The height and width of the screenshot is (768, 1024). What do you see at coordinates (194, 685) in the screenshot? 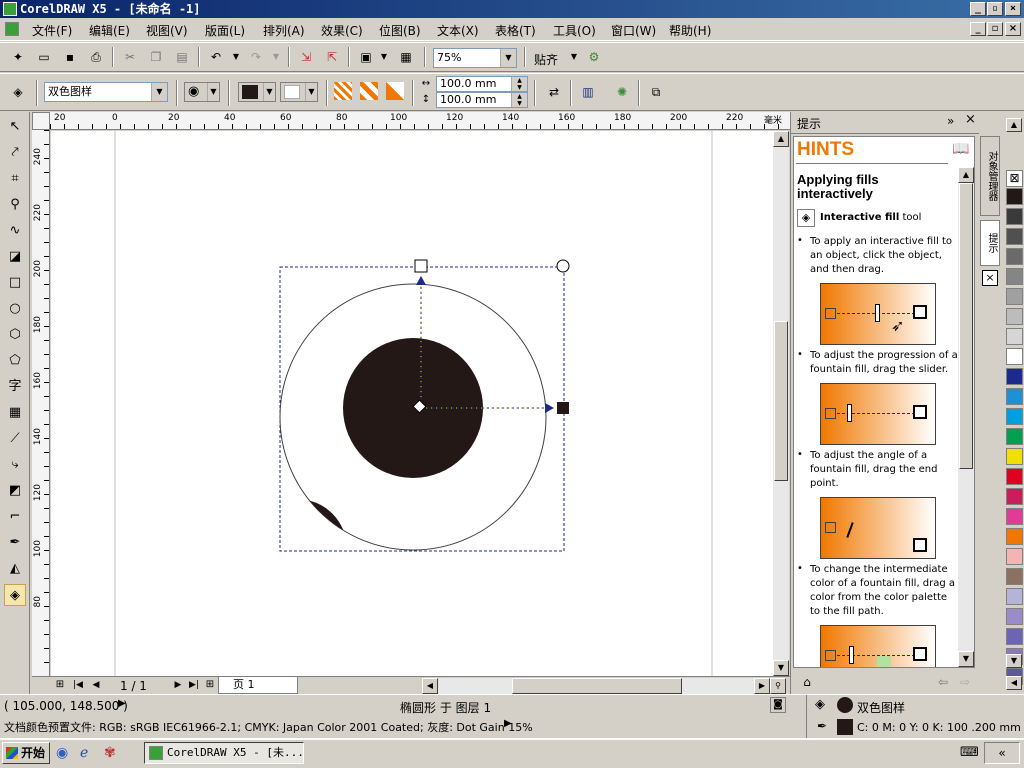
I see `last-page-icon: ▶|` at bounding box center [194, 685].